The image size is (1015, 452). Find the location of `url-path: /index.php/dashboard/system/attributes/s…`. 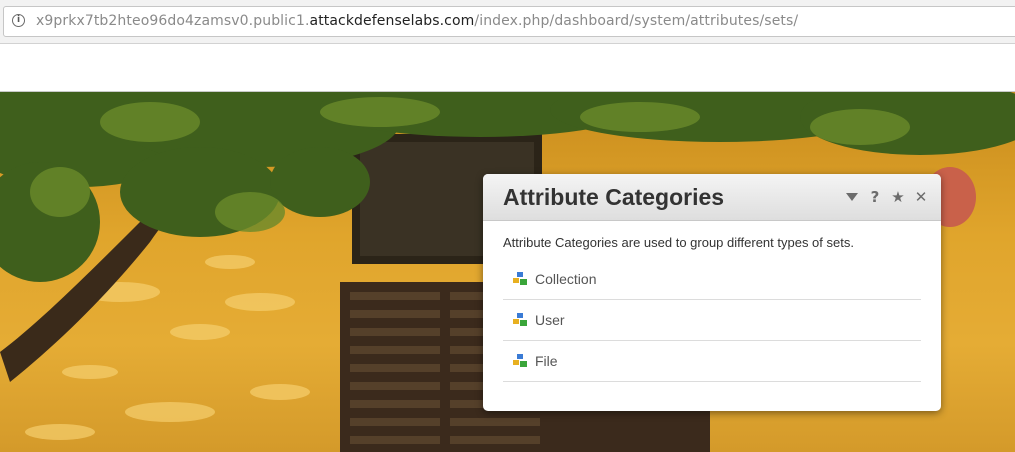

url-path: /index.php/dashboard/system/attributes/s… is located at coordinates (636, 21).